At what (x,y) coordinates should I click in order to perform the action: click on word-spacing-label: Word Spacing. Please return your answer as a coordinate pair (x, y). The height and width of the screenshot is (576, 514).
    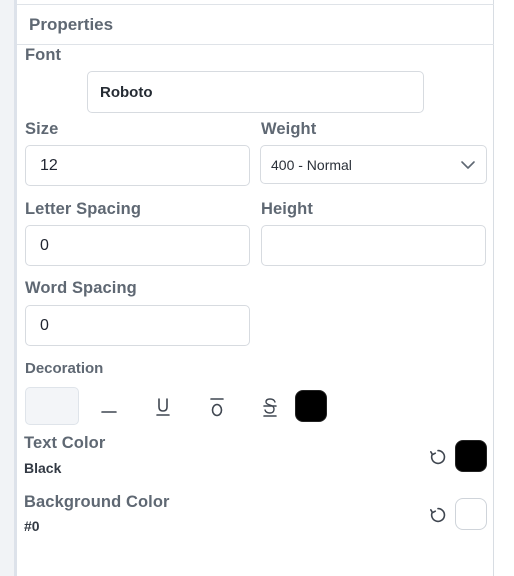
    Looking at the image, I should click on (81, 288).